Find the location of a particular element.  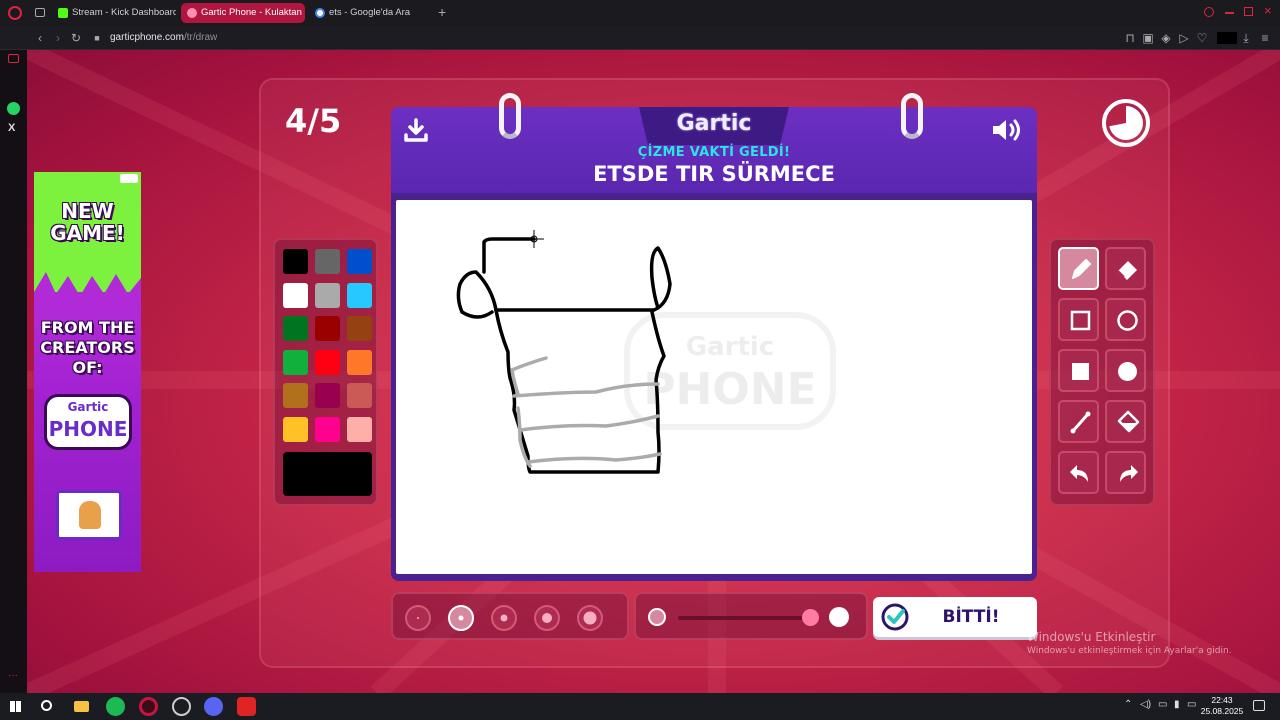

new-tab-button: + is located at coordinates (442, 12).